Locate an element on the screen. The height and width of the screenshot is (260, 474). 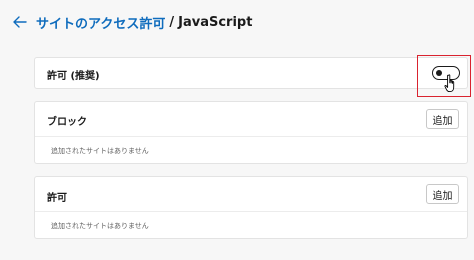
breadcrumb-parent-link: サイトのアクセス許可 is located at coordinates (100, 22).